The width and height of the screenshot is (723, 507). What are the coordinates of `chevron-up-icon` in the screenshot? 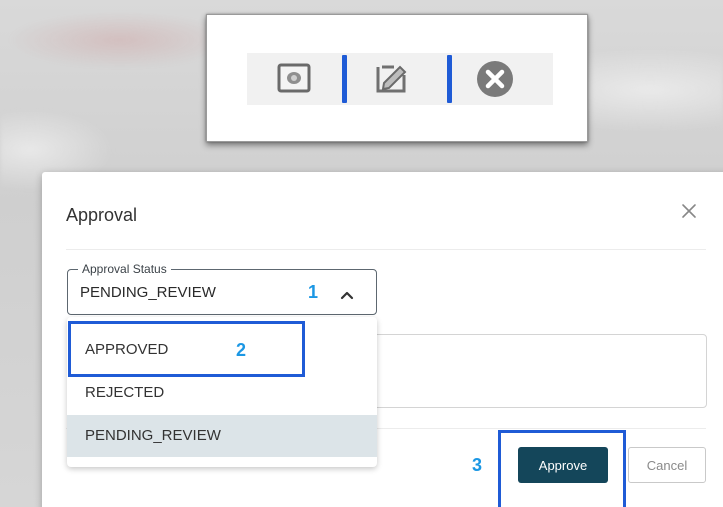 It's located at (347, 293).